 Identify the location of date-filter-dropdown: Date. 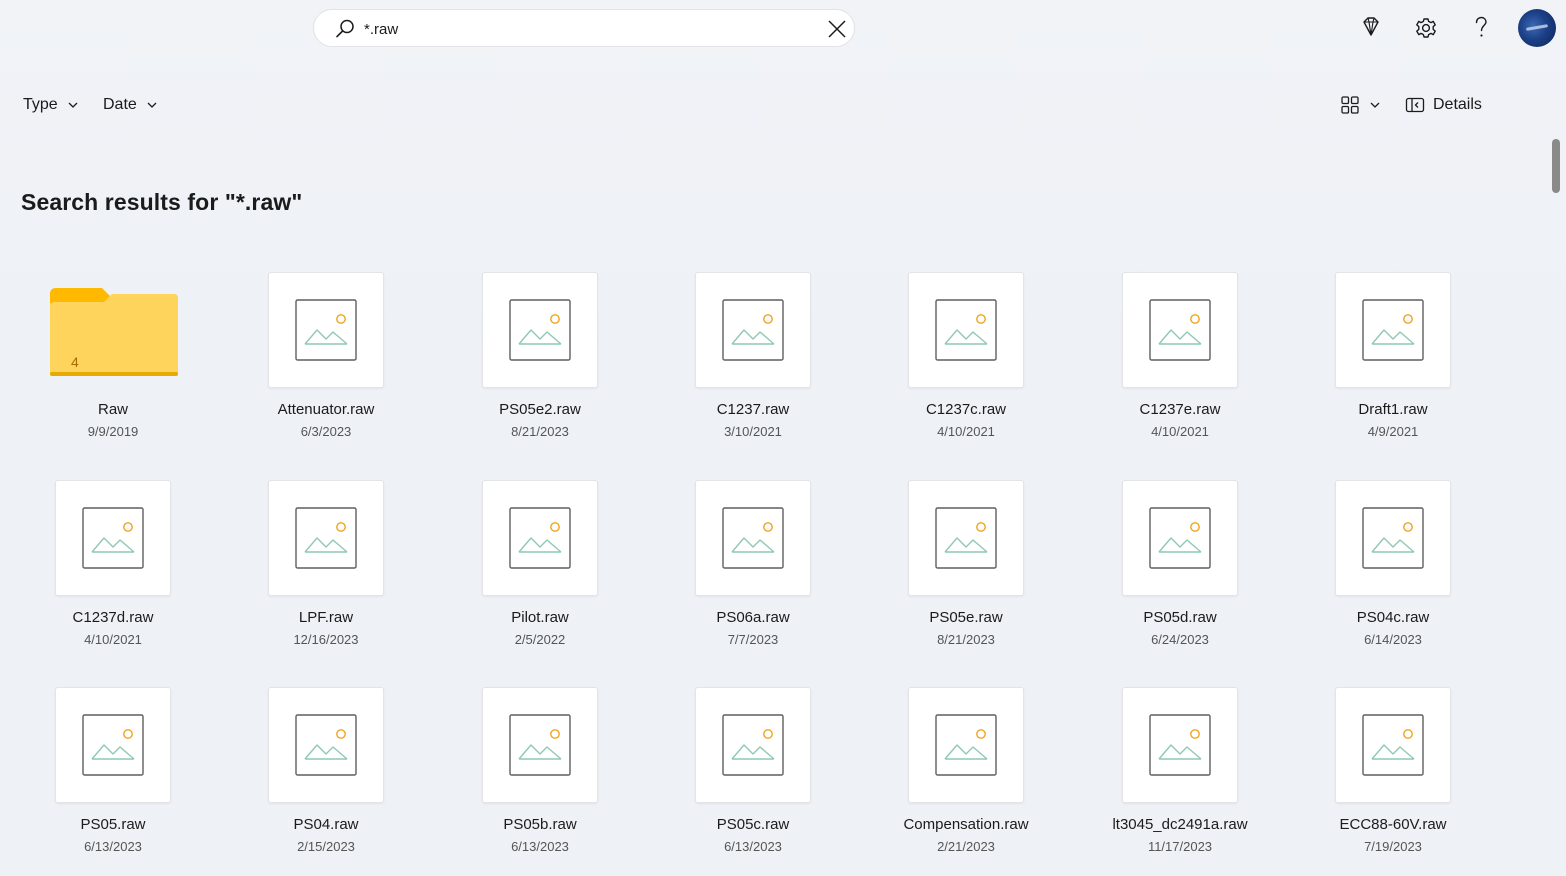
(130, 105).